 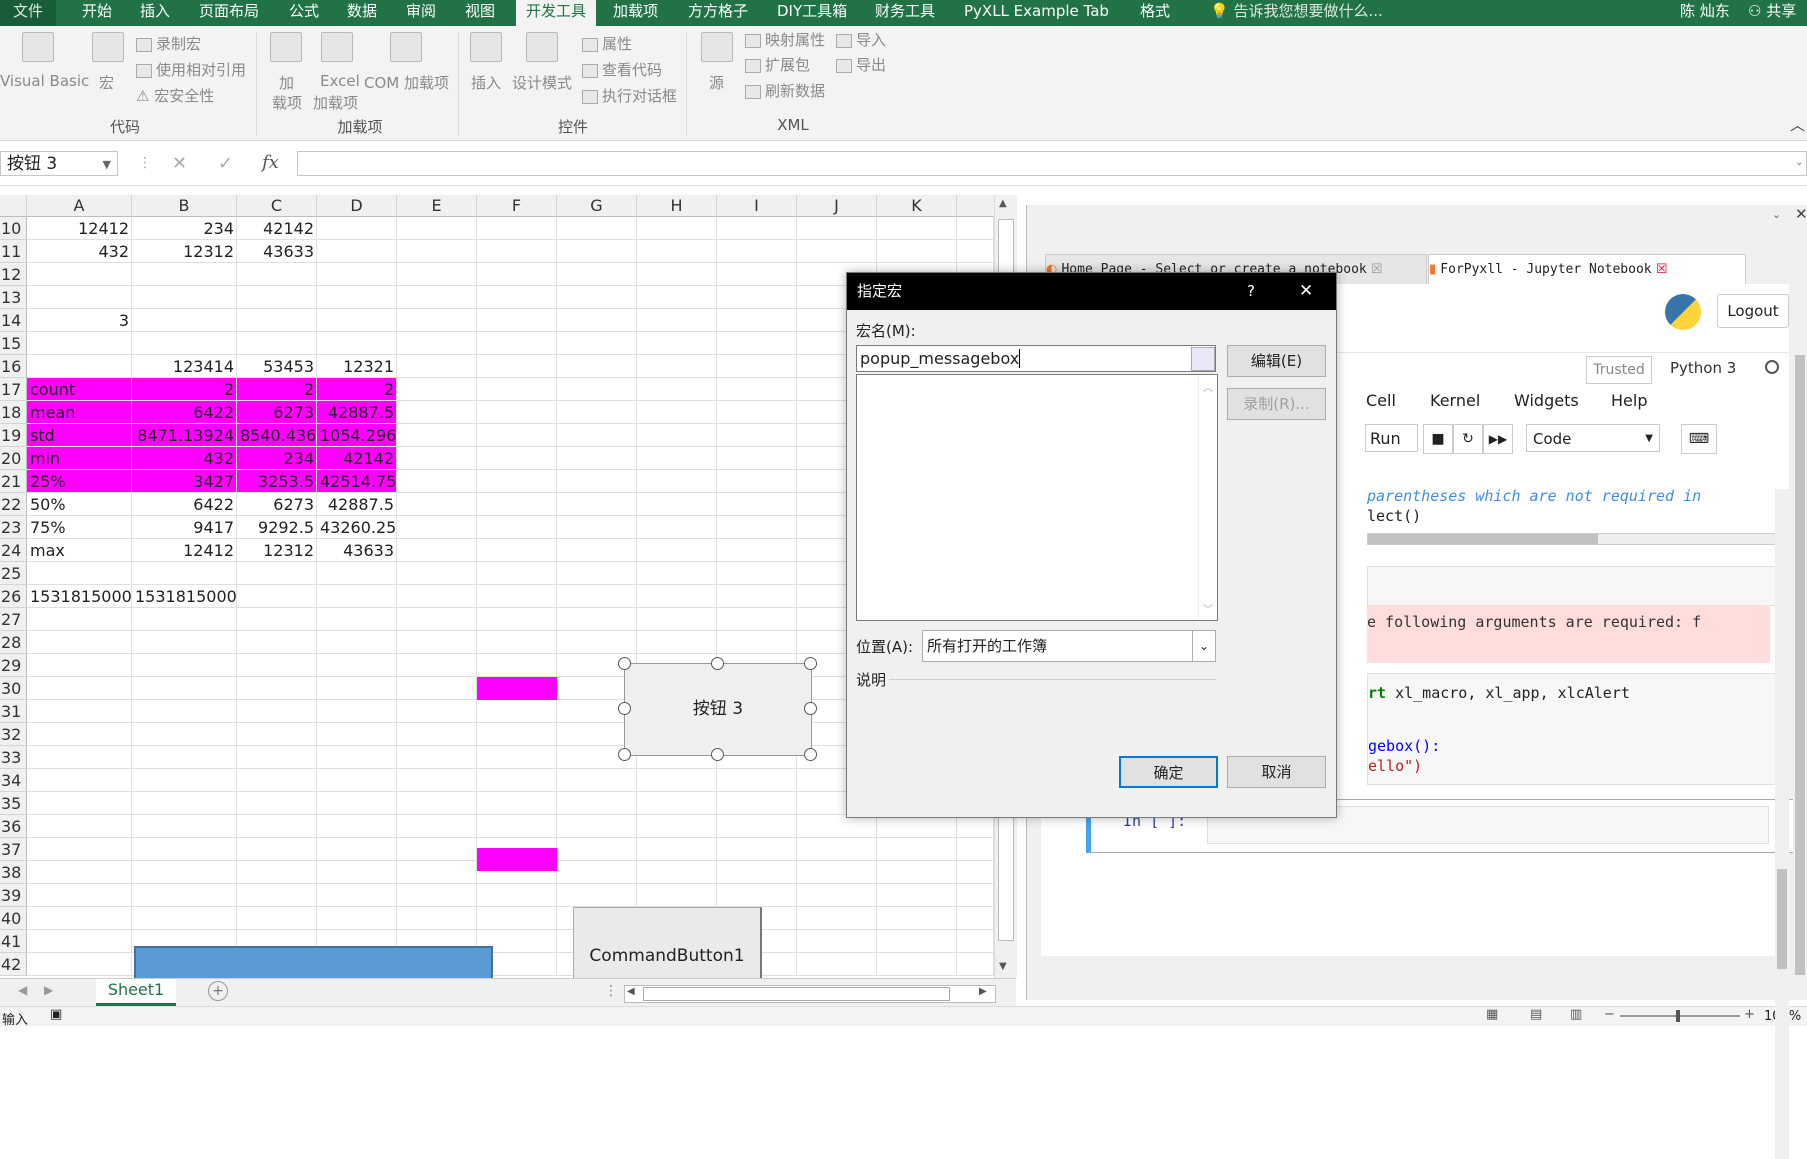 What do you see at coordinates (59, 163) in the screenshot?
I see `name-box: 按钮 3 ▼` at bounding box center [59, 163].